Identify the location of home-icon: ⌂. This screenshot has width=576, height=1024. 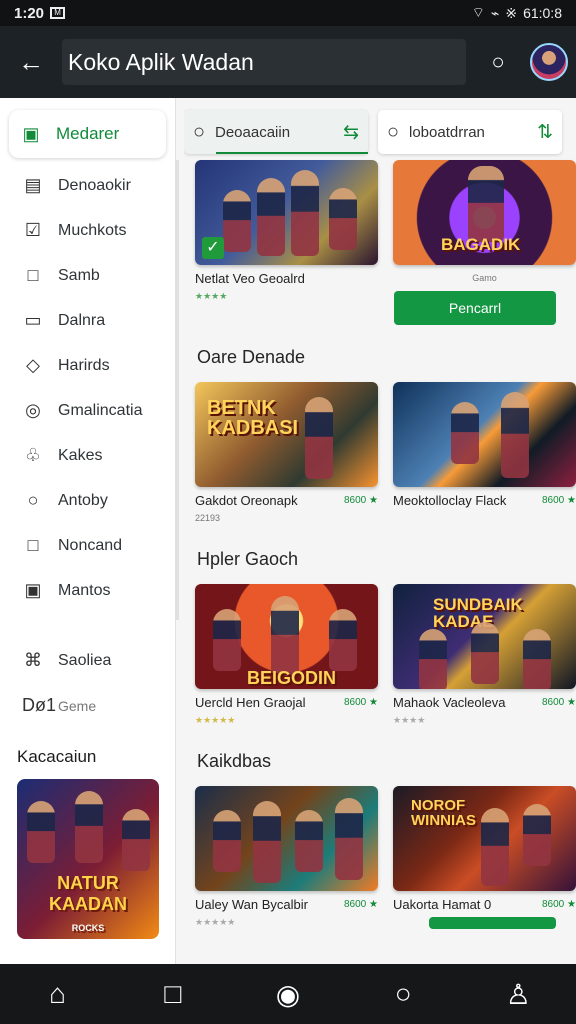
(58, 994).